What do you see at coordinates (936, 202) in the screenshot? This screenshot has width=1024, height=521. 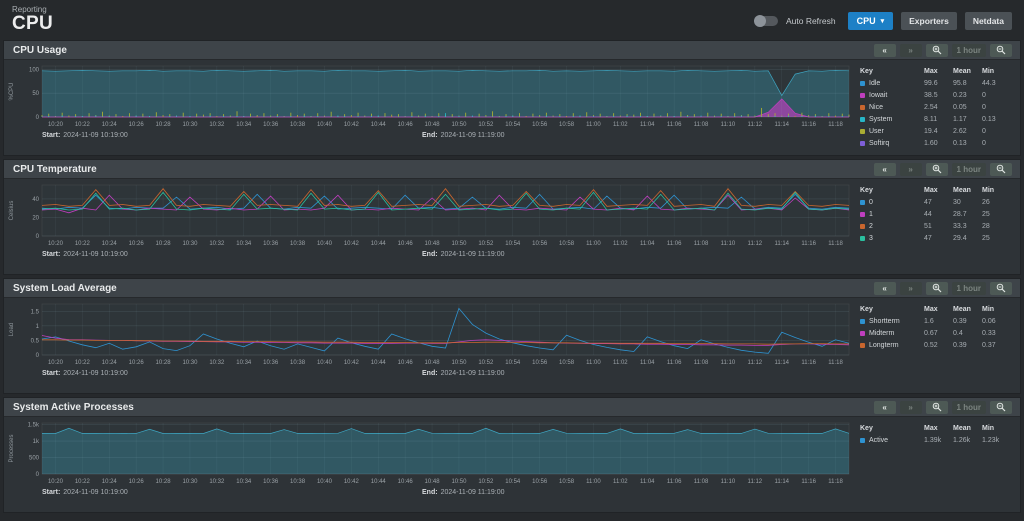 I see `legend-row: 0 47 30 26` at bounding box center [936, 202].